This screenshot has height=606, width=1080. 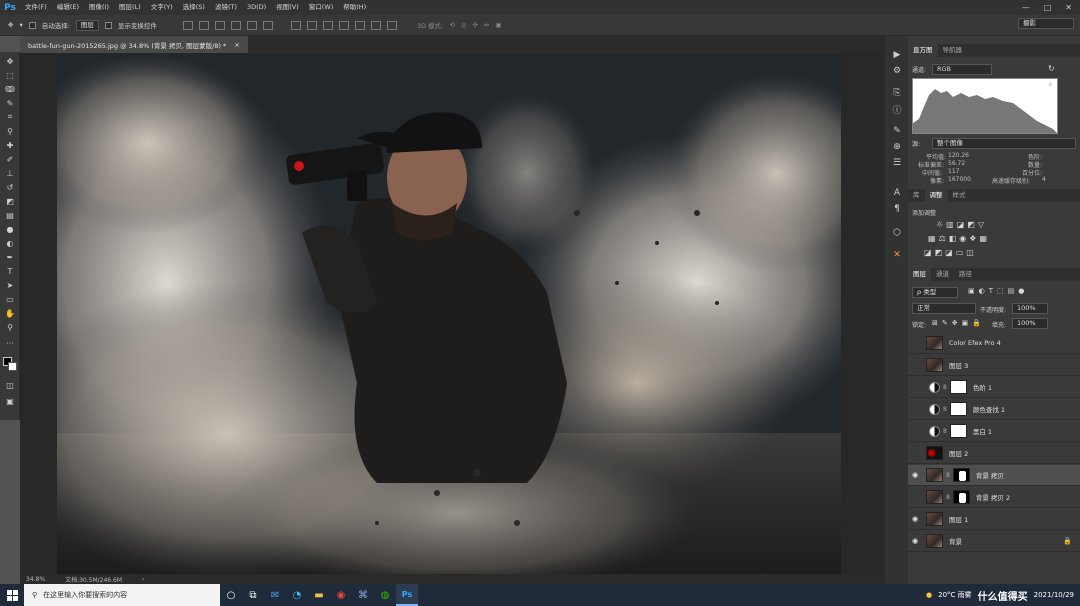 I want to click on clock-date: 2021/10/29, so click(x=1054, y=595).